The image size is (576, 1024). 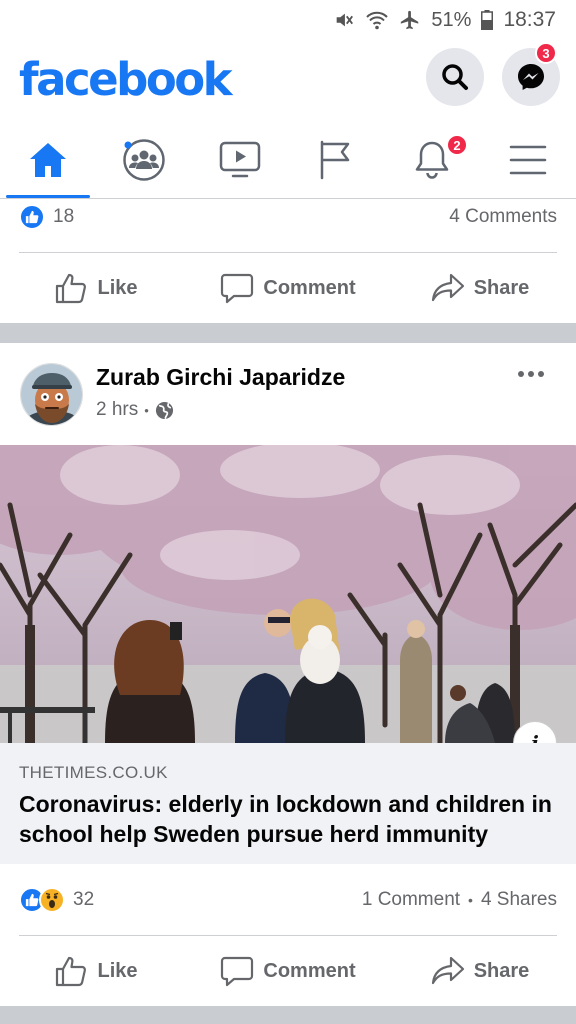 I want to click on wow-reaction-icon, so click(x=52, y=900).